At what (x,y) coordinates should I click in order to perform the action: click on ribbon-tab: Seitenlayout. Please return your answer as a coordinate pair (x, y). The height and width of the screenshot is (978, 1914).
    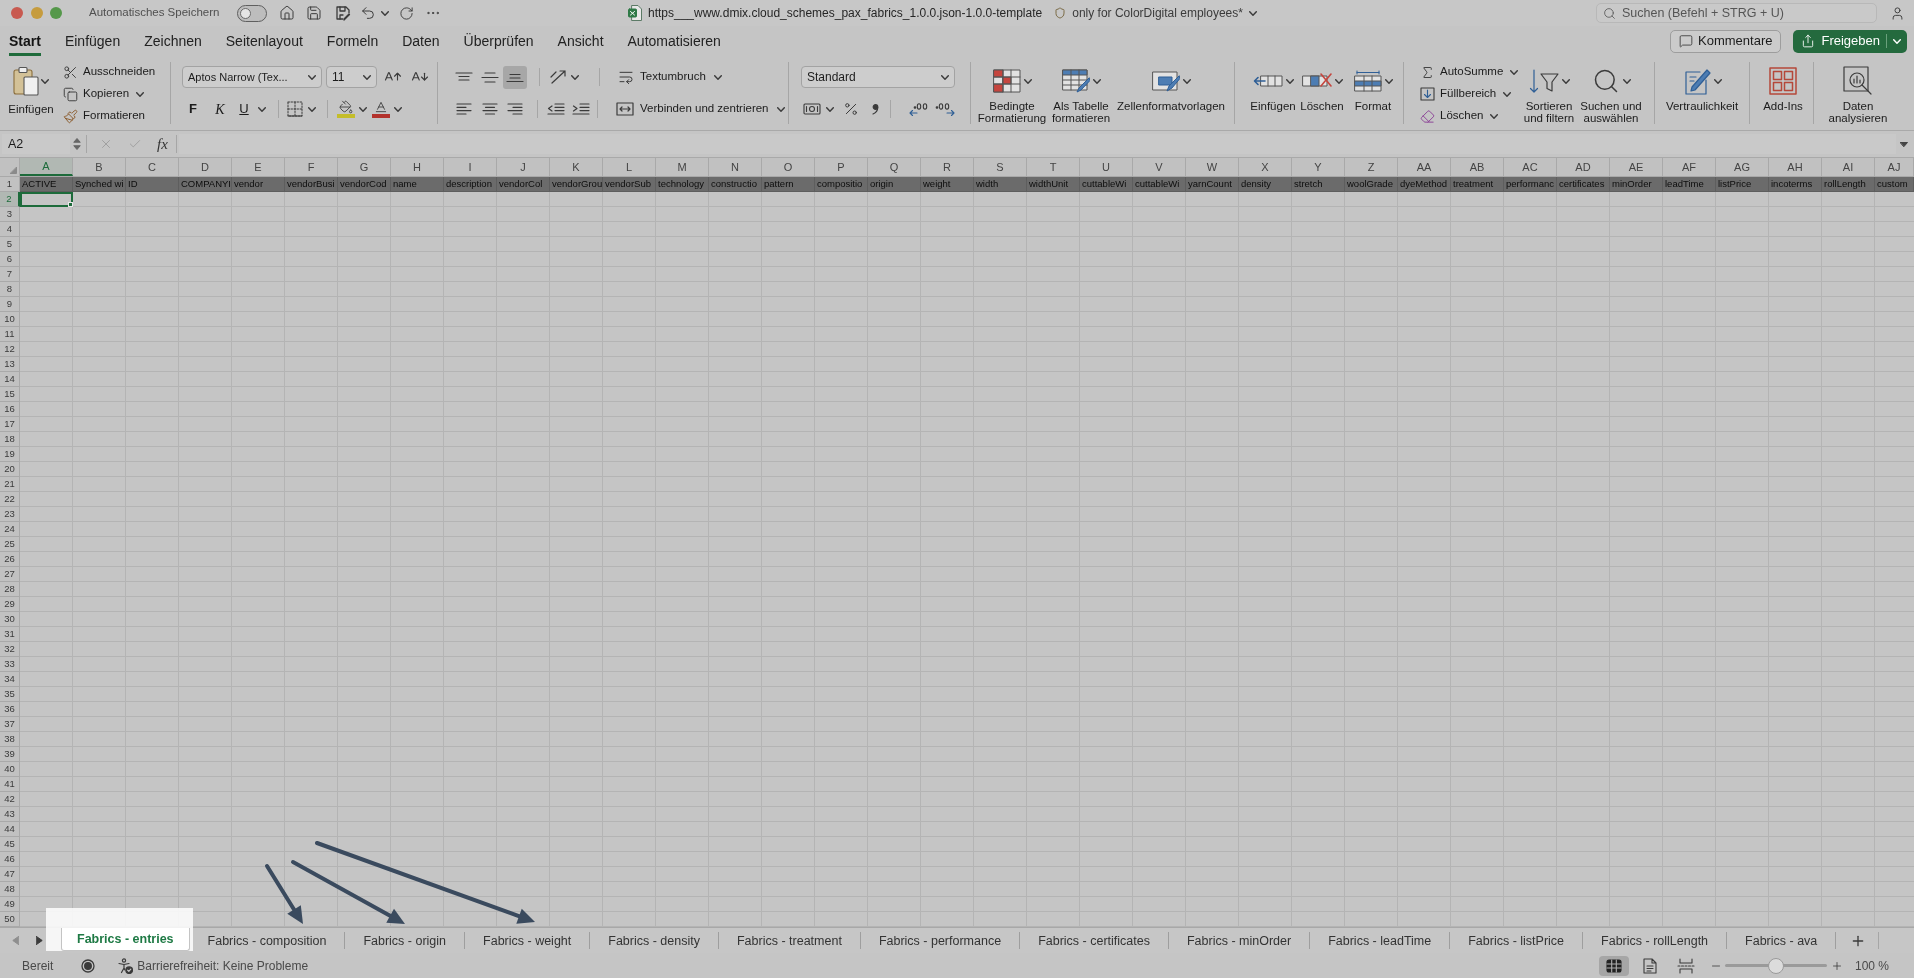
    Looking at the image, I should click on (264, 41).